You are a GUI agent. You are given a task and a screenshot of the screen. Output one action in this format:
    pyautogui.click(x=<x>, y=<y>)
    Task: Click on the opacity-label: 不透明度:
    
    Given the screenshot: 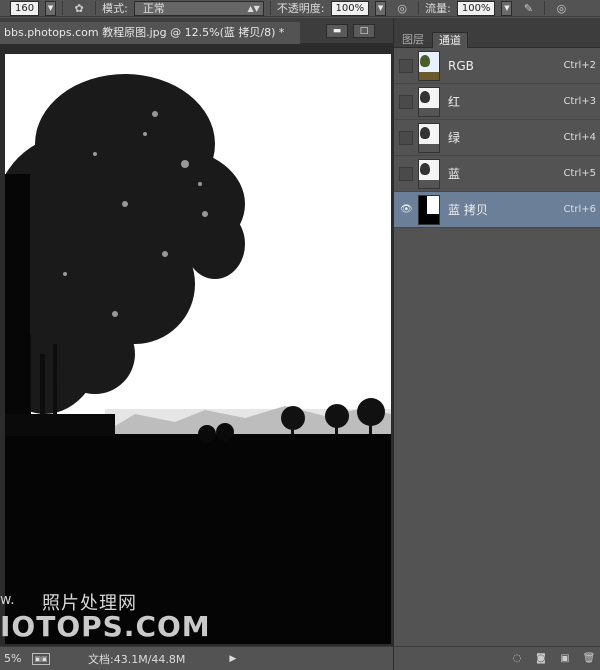 What is the action you would take?
    pyautogui.click(x=300, y=8)
    